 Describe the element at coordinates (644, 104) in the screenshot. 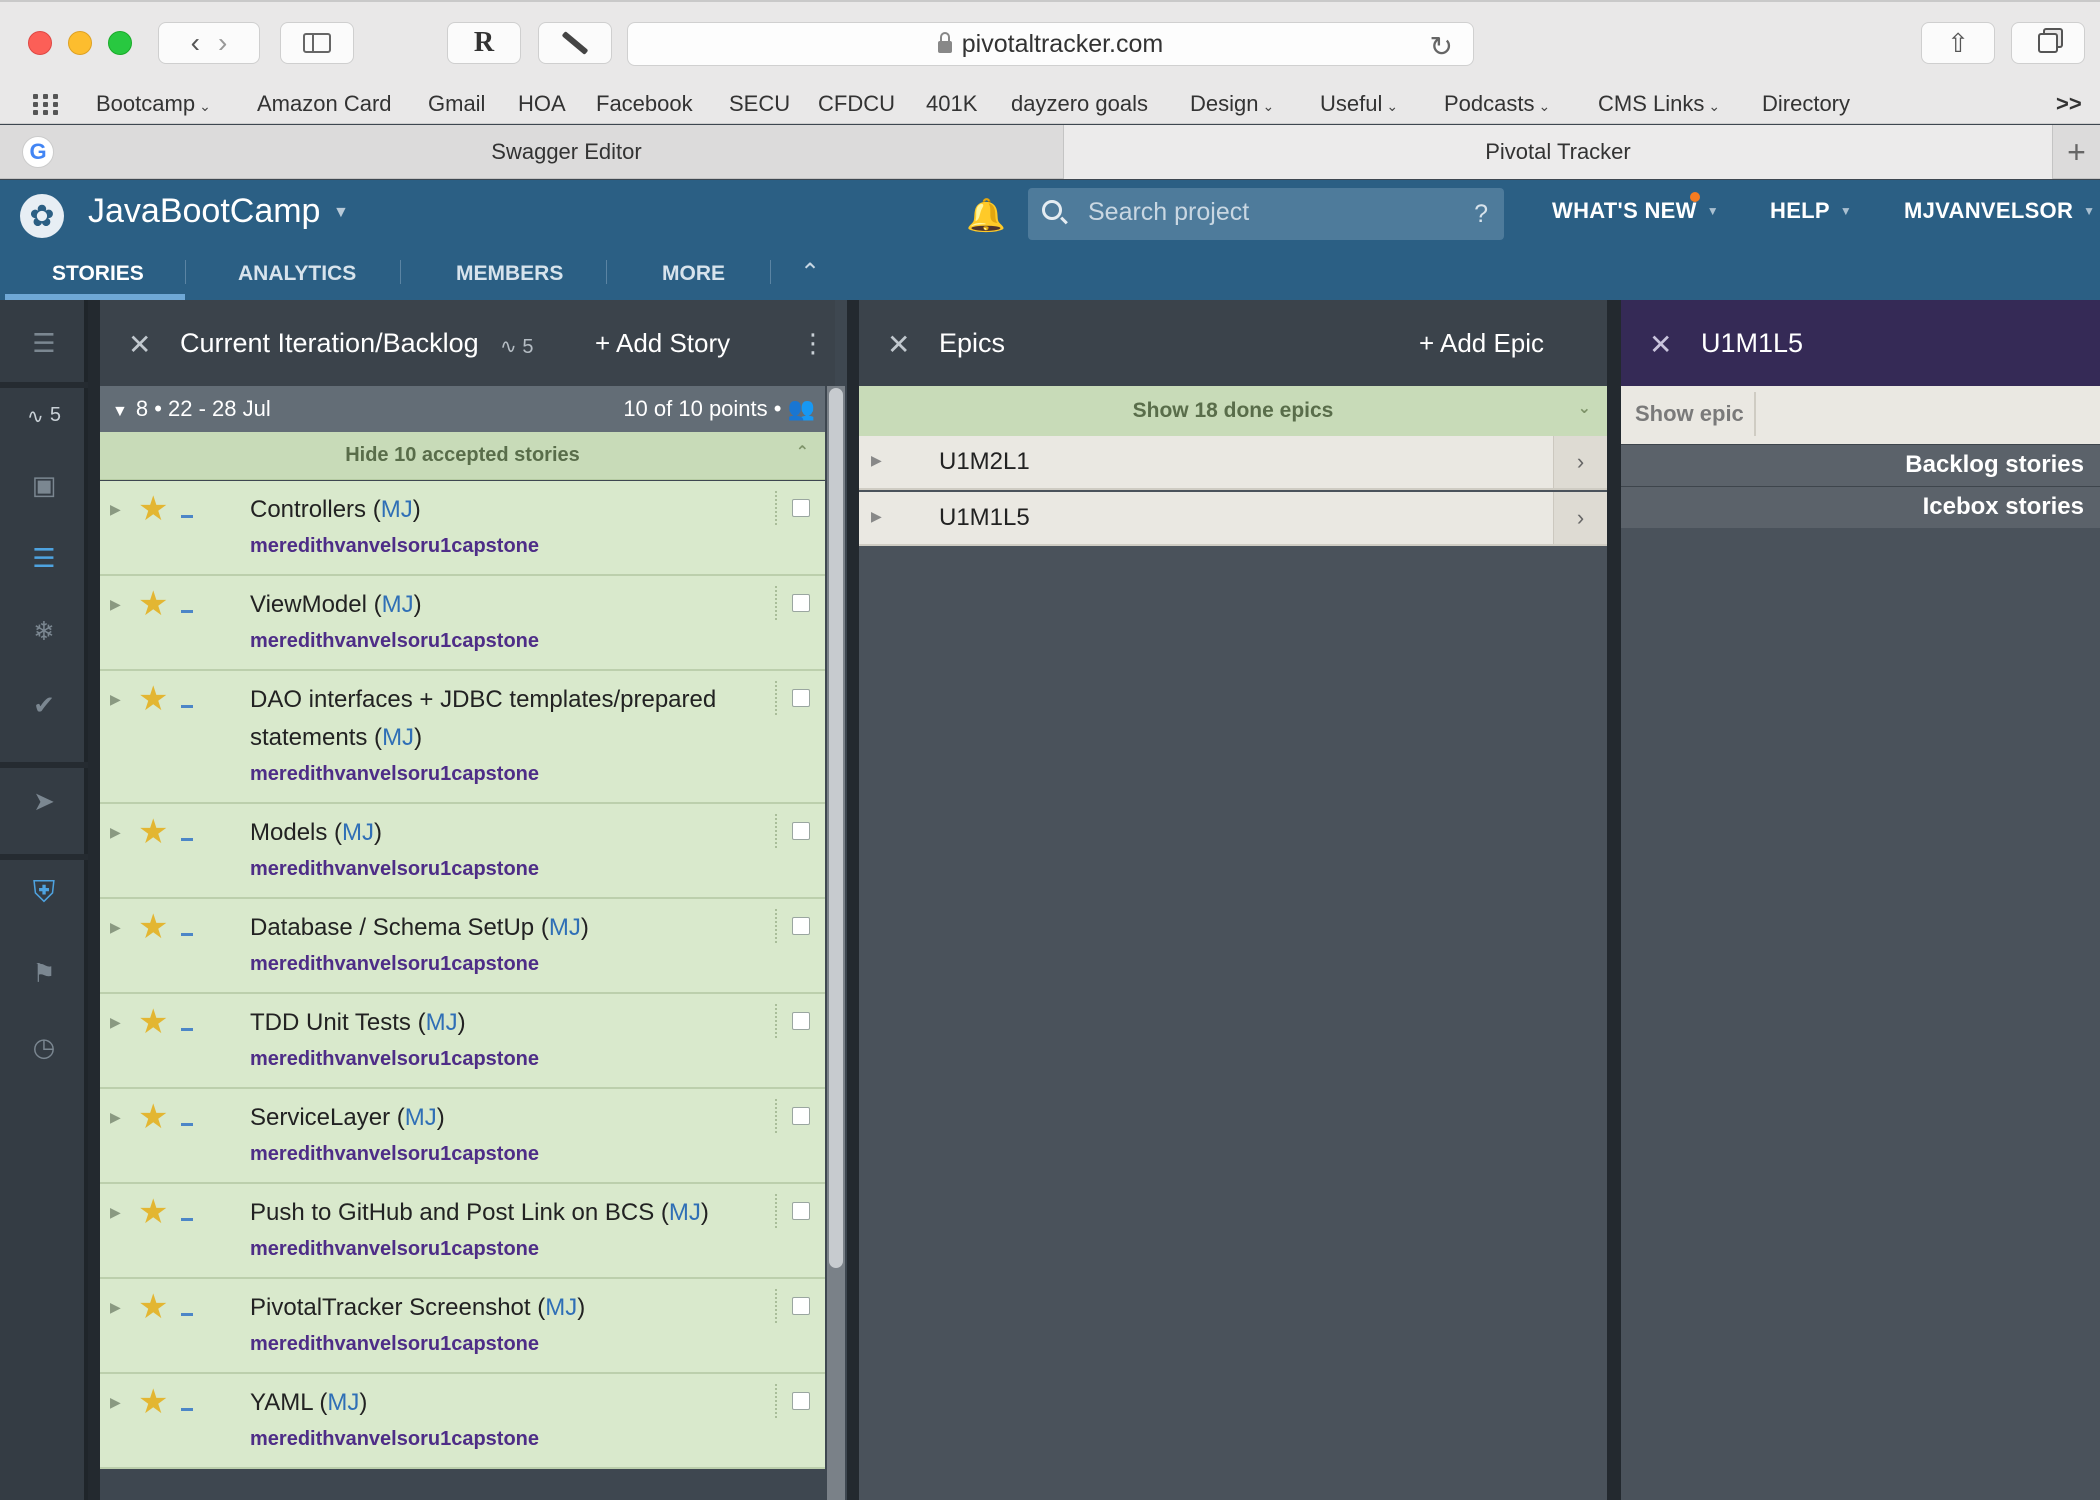

I see `bookmark-facebook: Facebook` at that location.